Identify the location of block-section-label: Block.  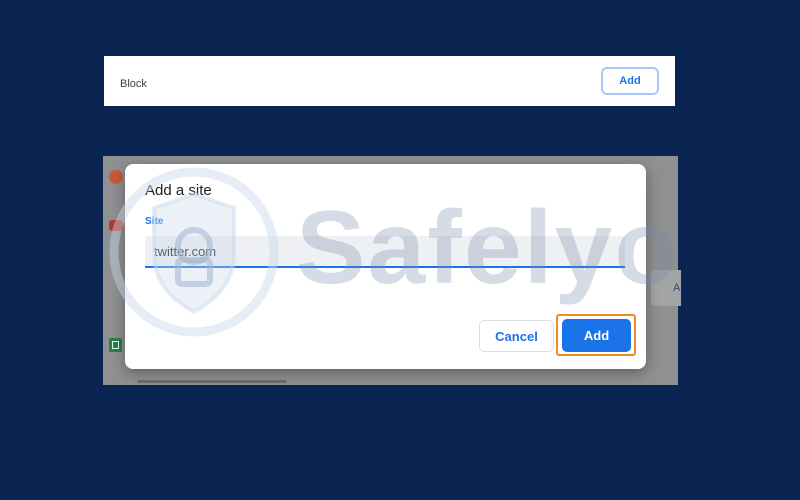
(133, 84).